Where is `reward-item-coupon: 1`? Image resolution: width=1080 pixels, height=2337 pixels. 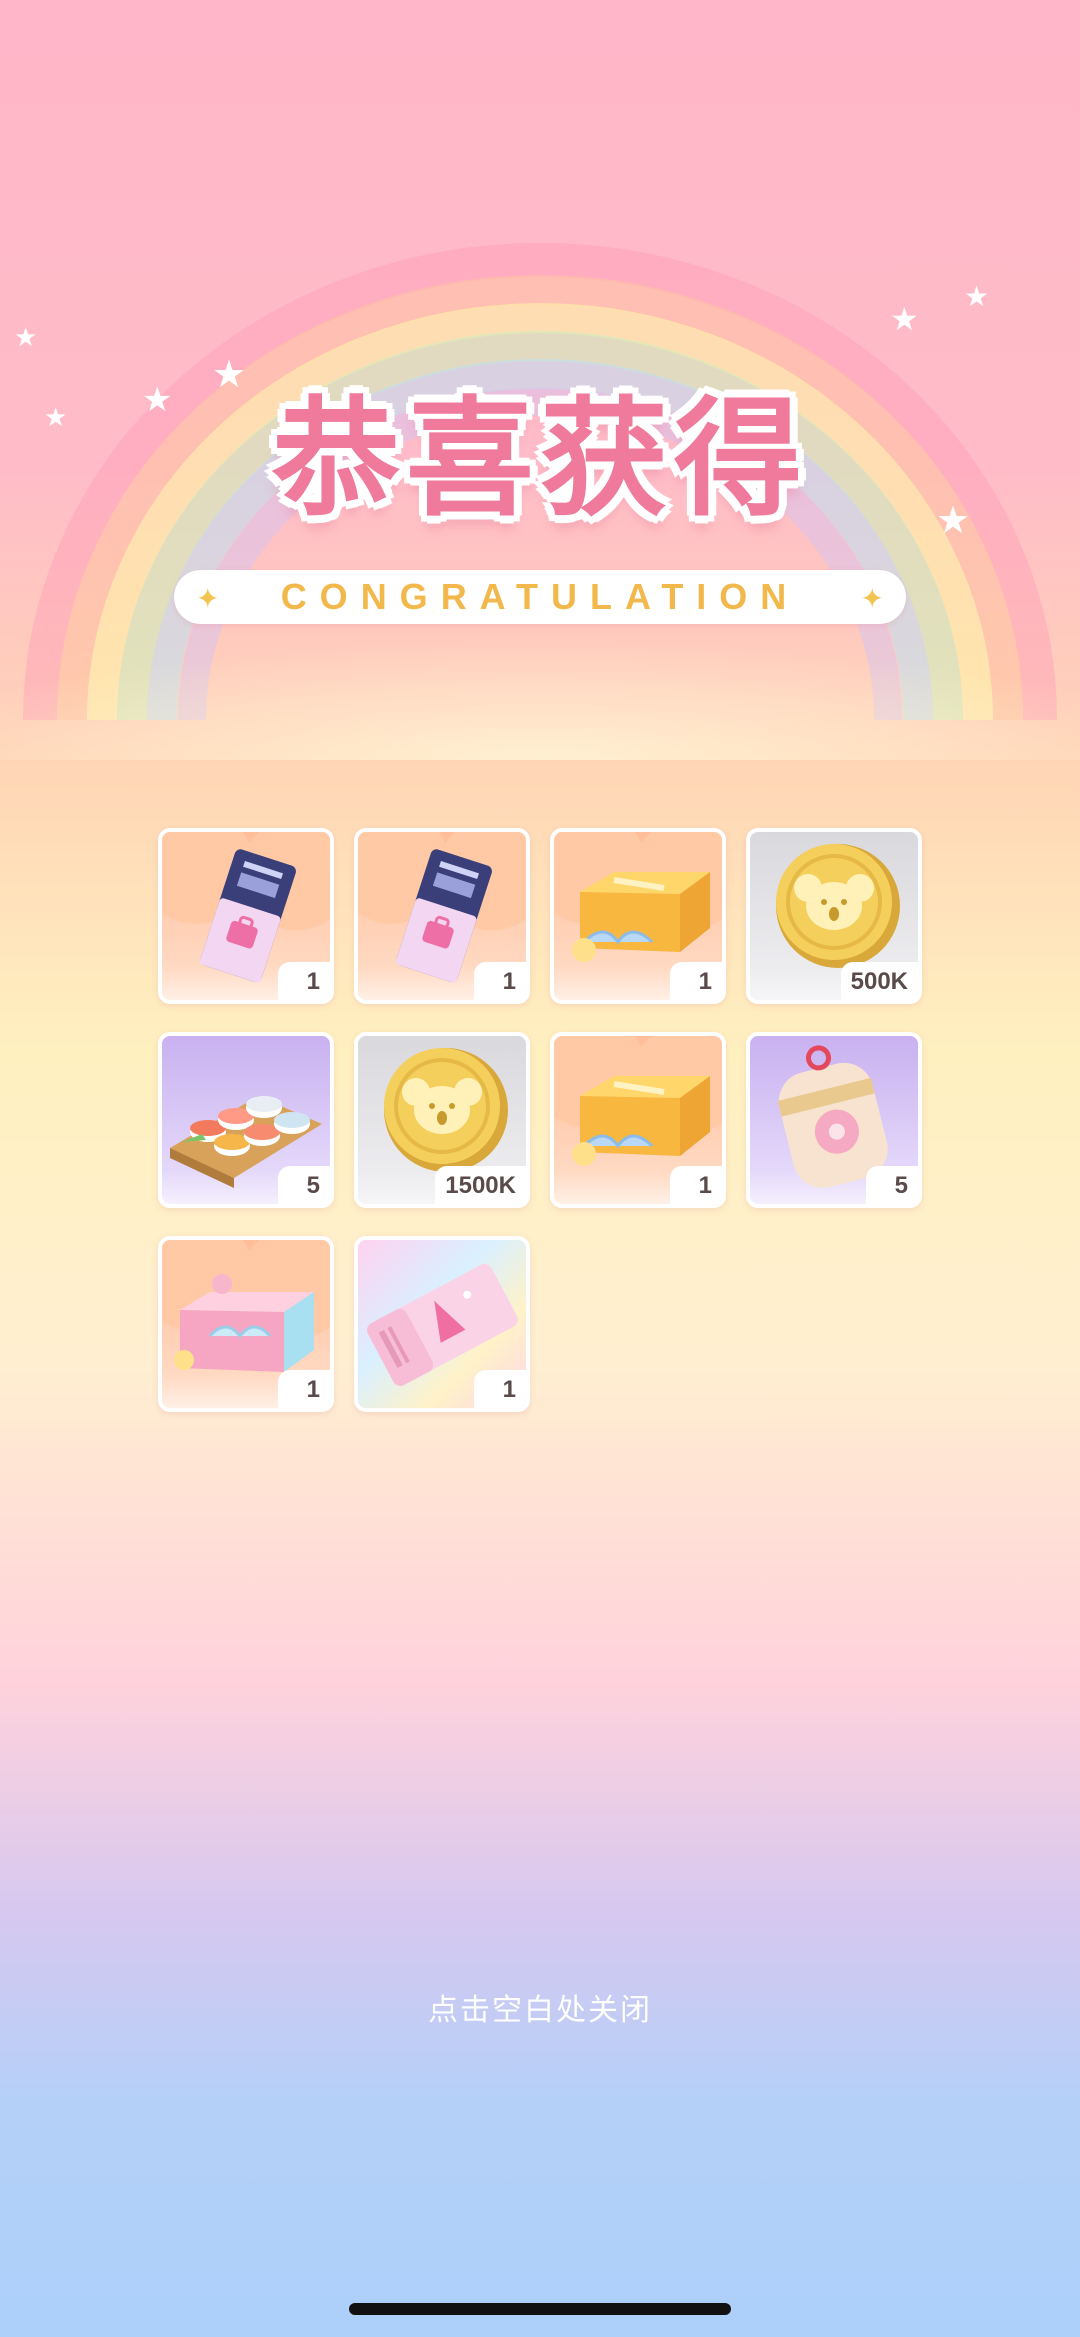
reward-item-coupon: 1 is located at coordinates (442, 1324).